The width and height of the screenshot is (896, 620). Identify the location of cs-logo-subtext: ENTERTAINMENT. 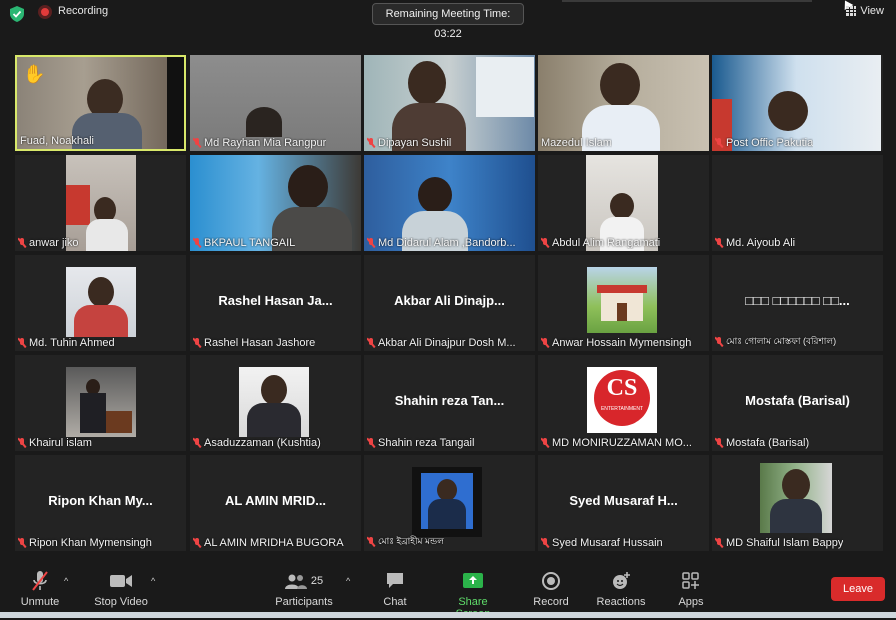
(622, 409).